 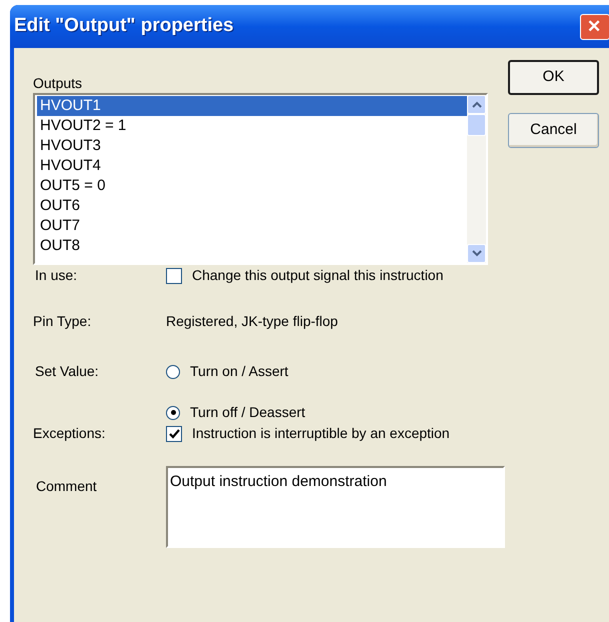 I want to click on scroll-up-button, so click(x=476, y=104).